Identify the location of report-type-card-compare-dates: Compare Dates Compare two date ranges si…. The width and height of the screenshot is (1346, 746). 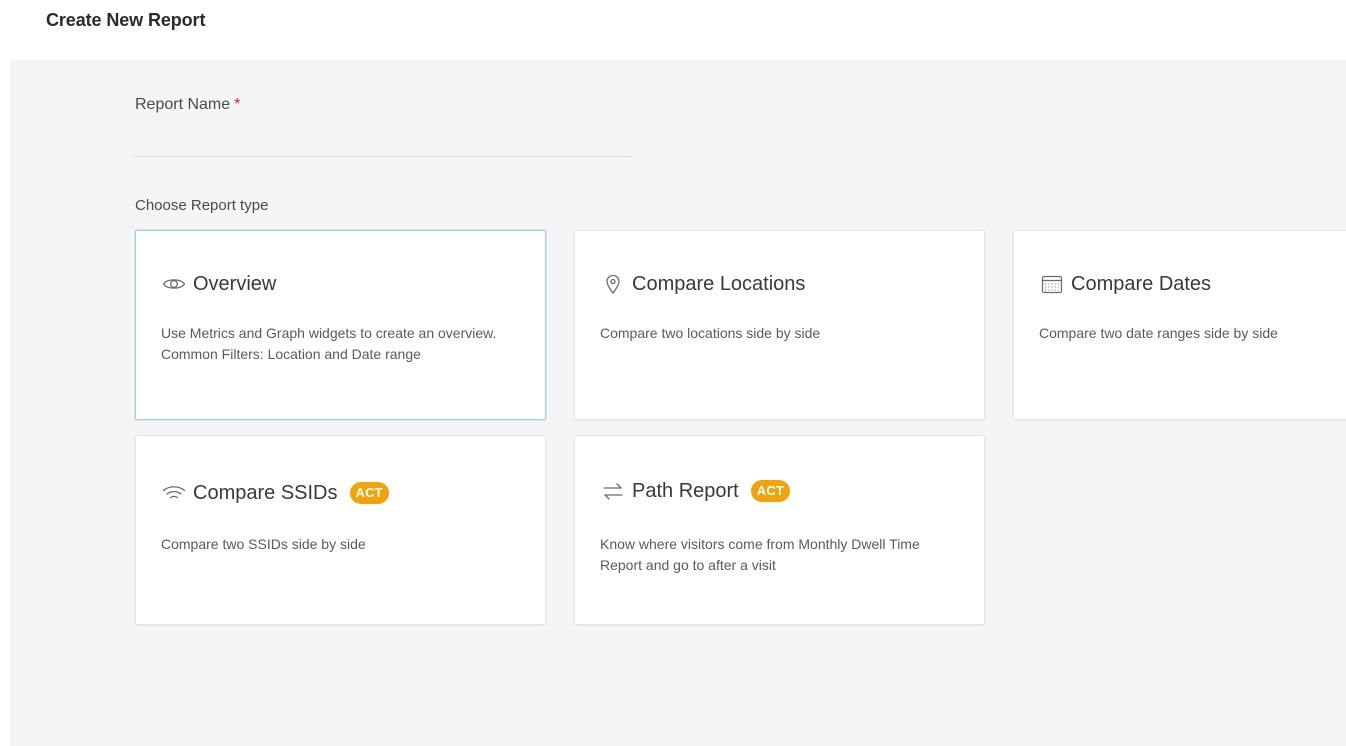
(1179, 325).